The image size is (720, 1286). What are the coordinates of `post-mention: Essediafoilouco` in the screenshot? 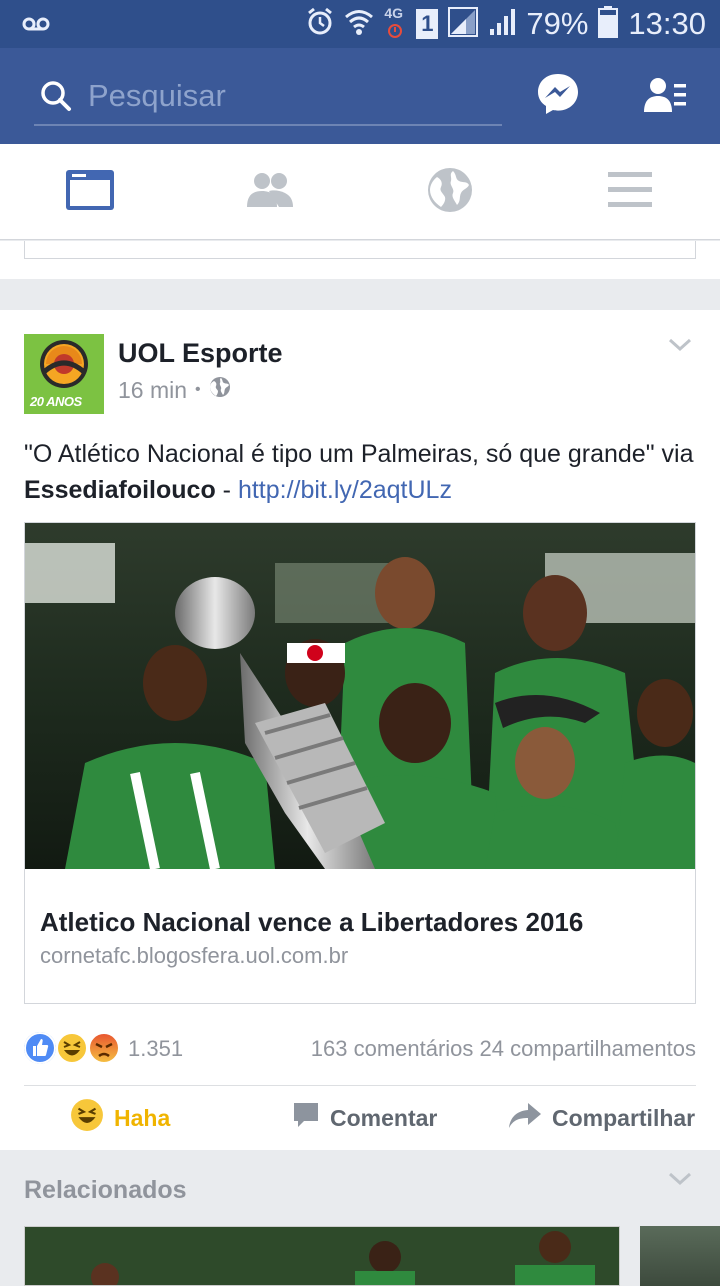 It's located at (120, 490).